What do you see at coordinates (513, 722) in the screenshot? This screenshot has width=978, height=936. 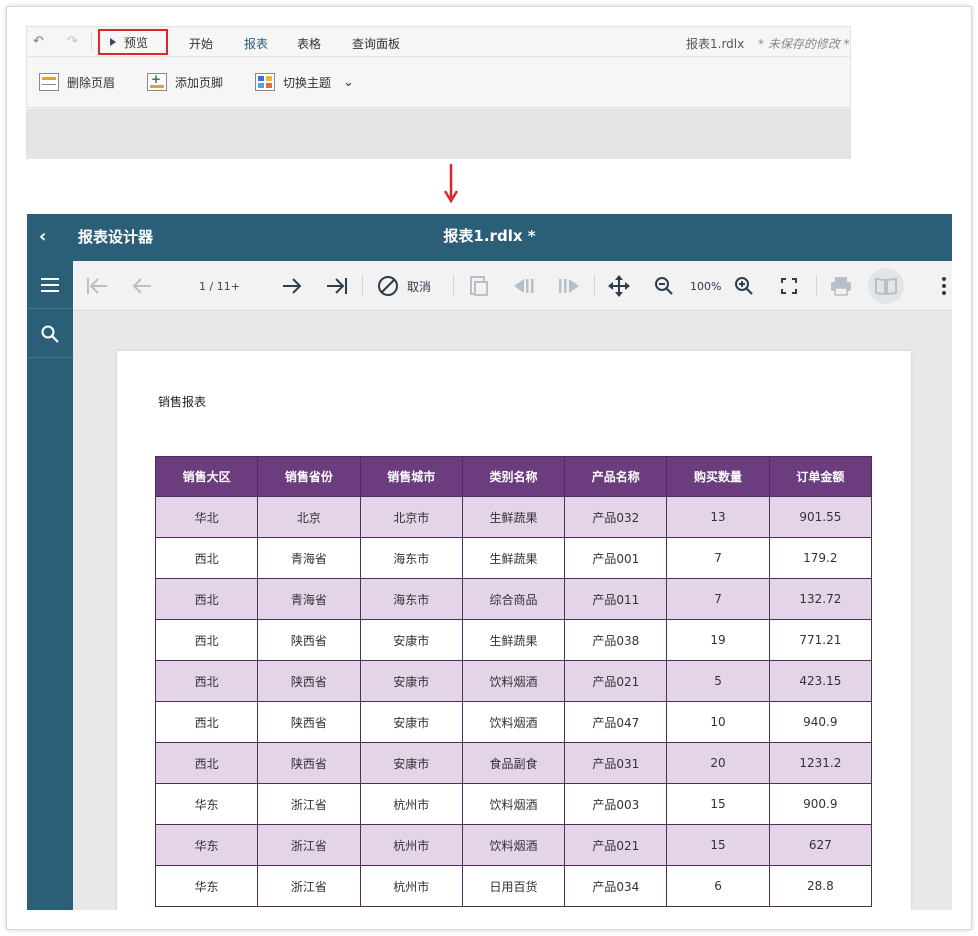 I see `table-row: 西北 陕西省 安康市 饮料烟酒 产品047 10 940.9` at bounding box center [513, 722].